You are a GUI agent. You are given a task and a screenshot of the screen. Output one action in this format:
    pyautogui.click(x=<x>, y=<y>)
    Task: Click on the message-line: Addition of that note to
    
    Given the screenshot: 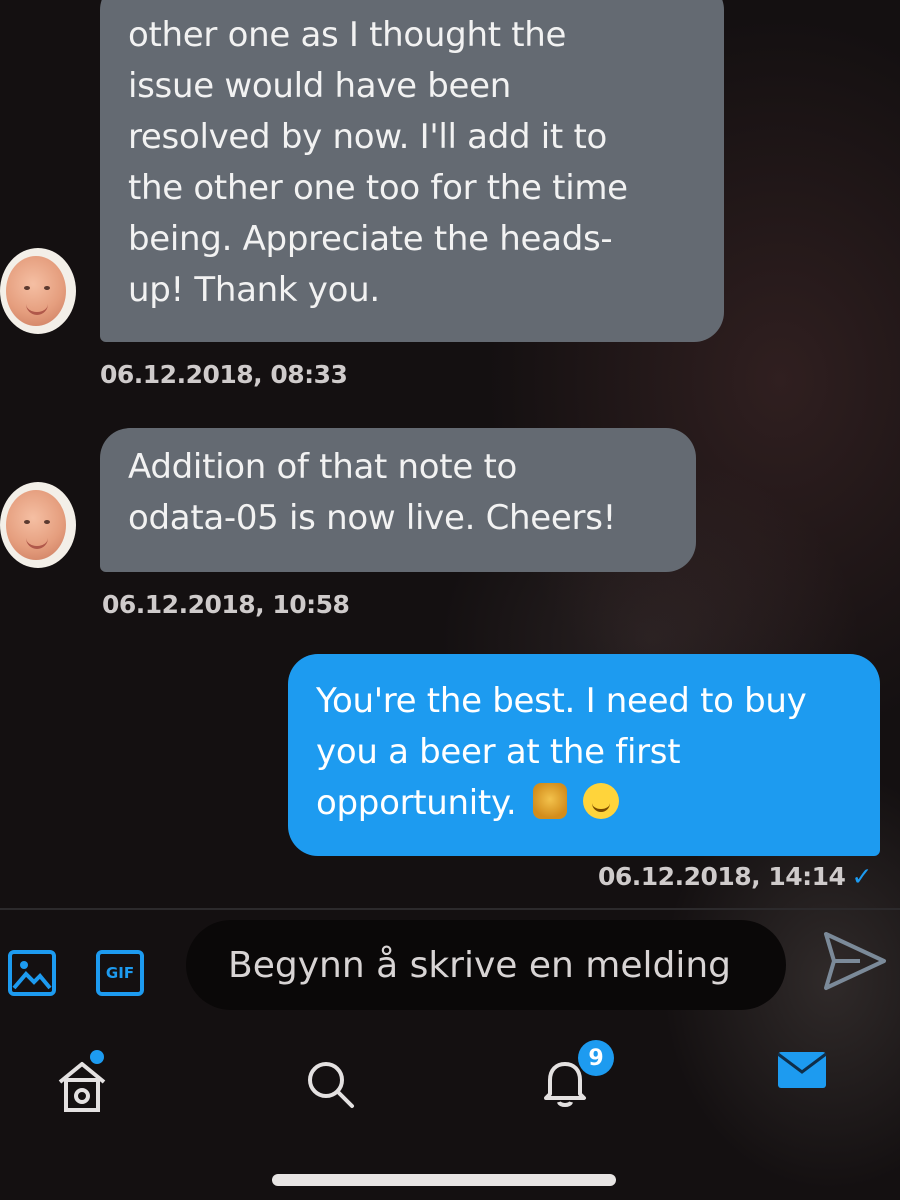 What is the action you would take?
    pyautogui.click(x=322, y=467)
    